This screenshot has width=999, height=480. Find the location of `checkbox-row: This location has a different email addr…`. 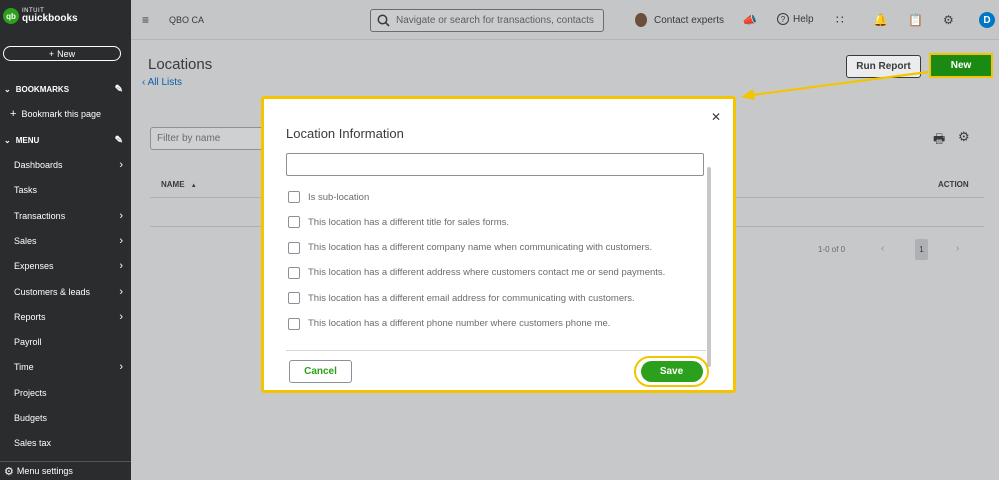

checkbox-row: This location has a different email addr… is located at coordinates (461, 298).